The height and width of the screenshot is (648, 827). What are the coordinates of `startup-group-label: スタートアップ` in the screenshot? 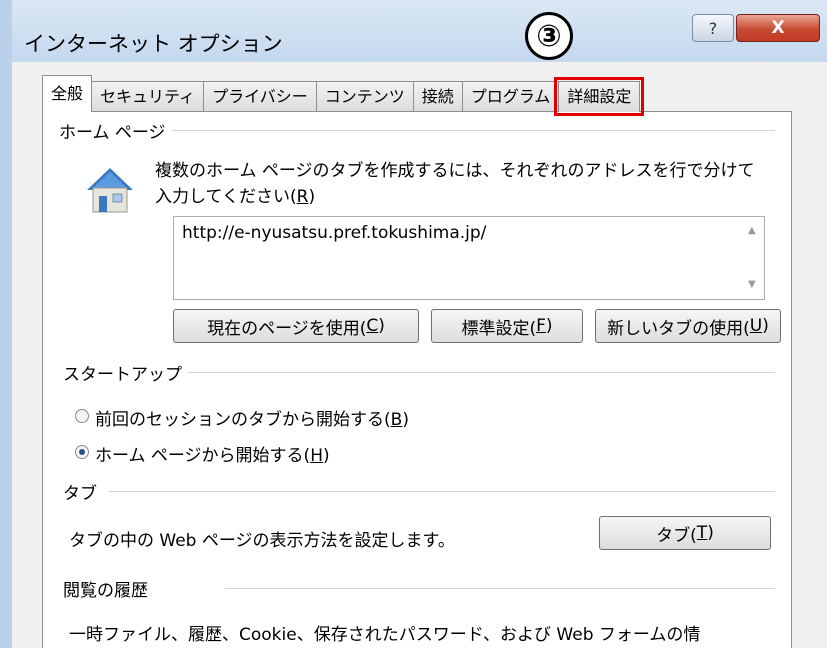 It's located at (125, 372).